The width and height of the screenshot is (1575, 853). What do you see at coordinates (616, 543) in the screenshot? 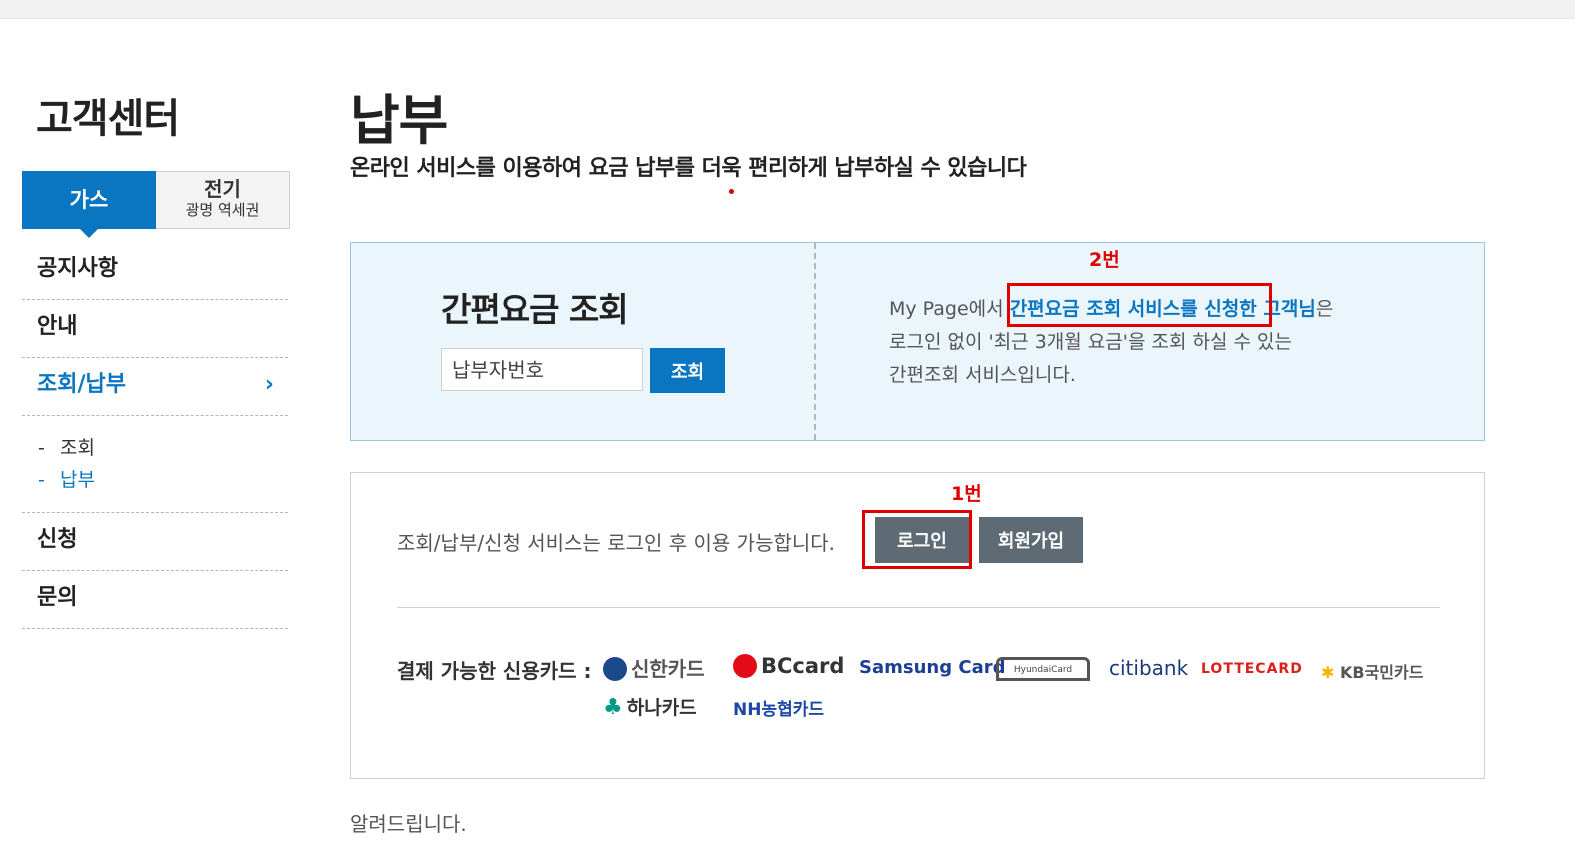
I see `login-required-text: 조회/납부/신청 서비스는 로그인 후 이용 가능합니다.` at bounding box center [616, 543].